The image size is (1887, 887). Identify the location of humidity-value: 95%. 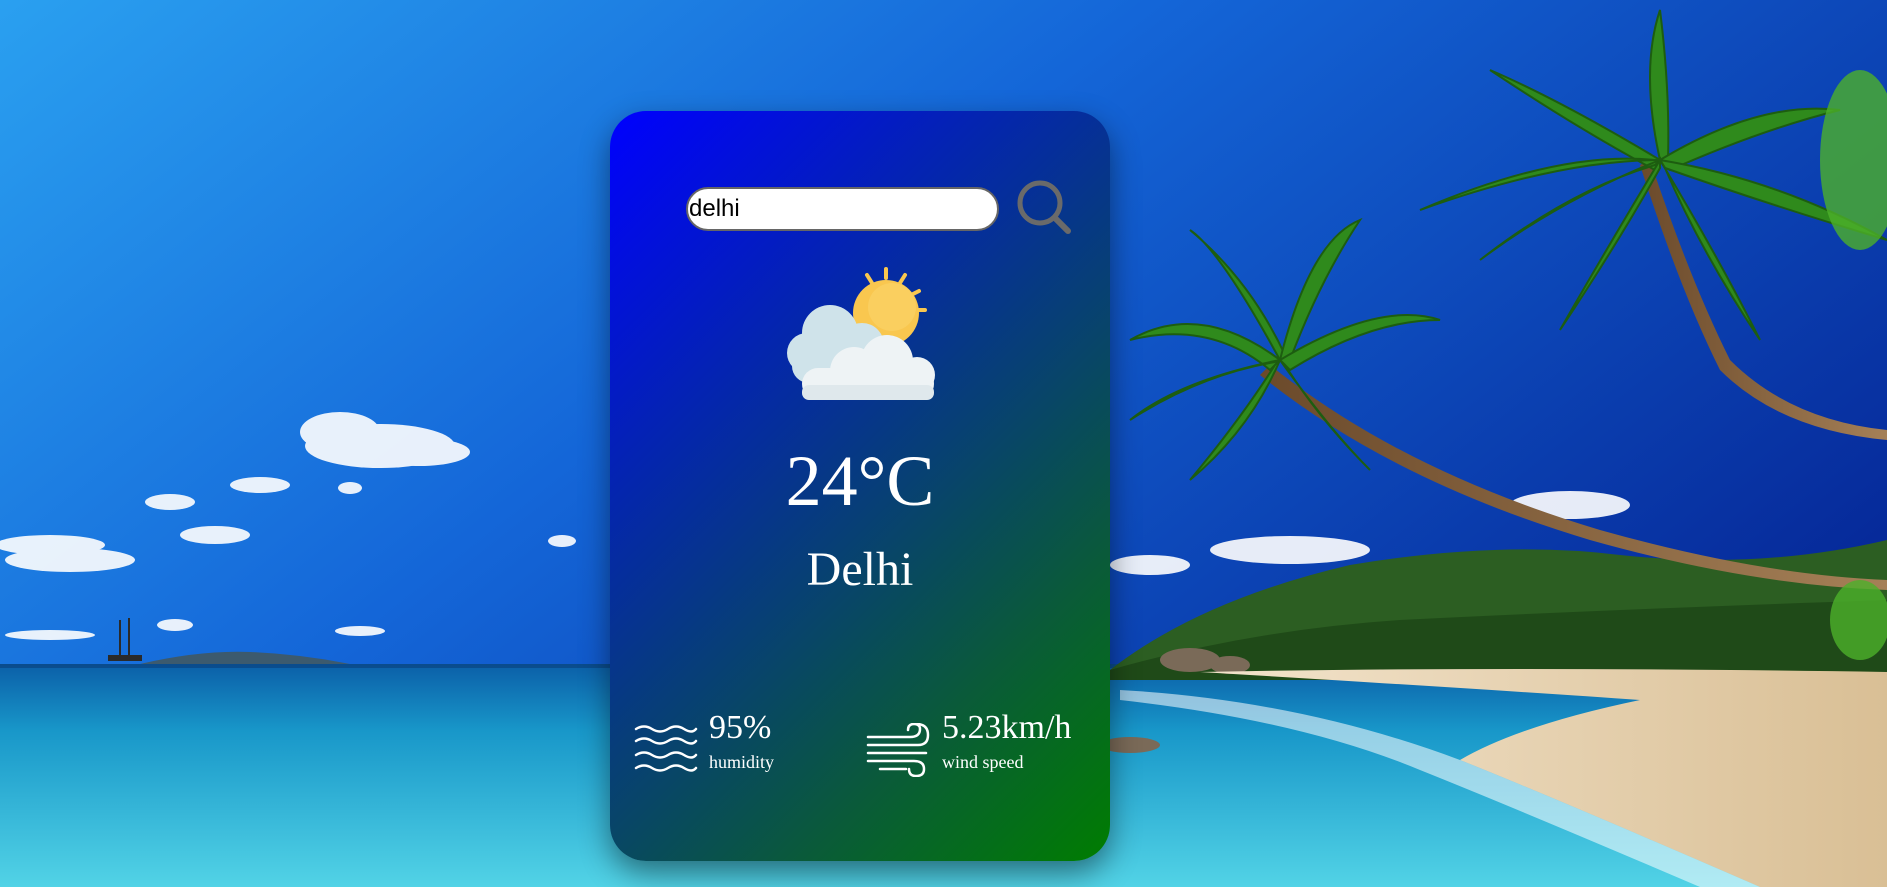
(740, 727).